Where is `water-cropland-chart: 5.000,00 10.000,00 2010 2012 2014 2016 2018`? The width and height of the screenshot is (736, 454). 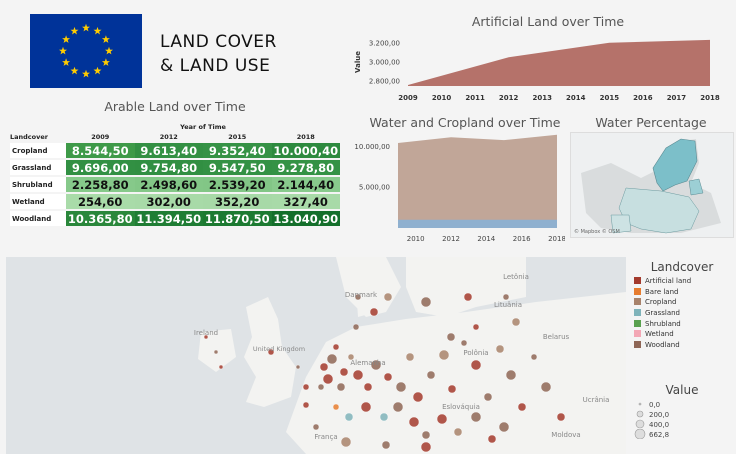 water-cropland-chart: 5.000,00 10.000,00 2010 2012 2014 2016 2018 is located at coordinates (457, 189).